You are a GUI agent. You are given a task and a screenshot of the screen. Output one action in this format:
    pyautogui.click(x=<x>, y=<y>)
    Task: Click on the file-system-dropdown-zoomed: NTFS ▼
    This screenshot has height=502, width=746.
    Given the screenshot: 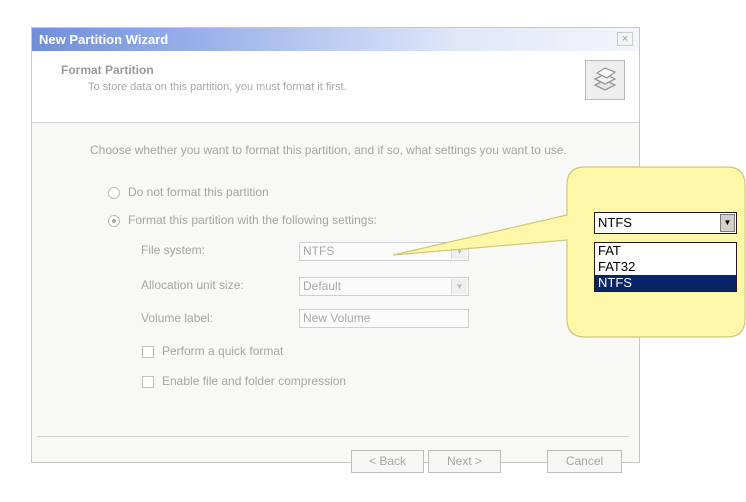 What is the action you would take?
    pyautogui.click(x=665, y=223)
    